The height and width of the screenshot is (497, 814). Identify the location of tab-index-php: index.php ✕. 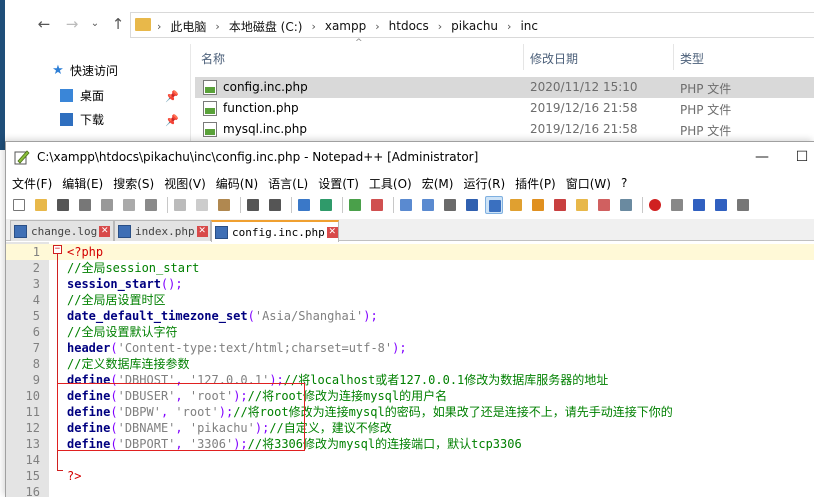
(162, 230).